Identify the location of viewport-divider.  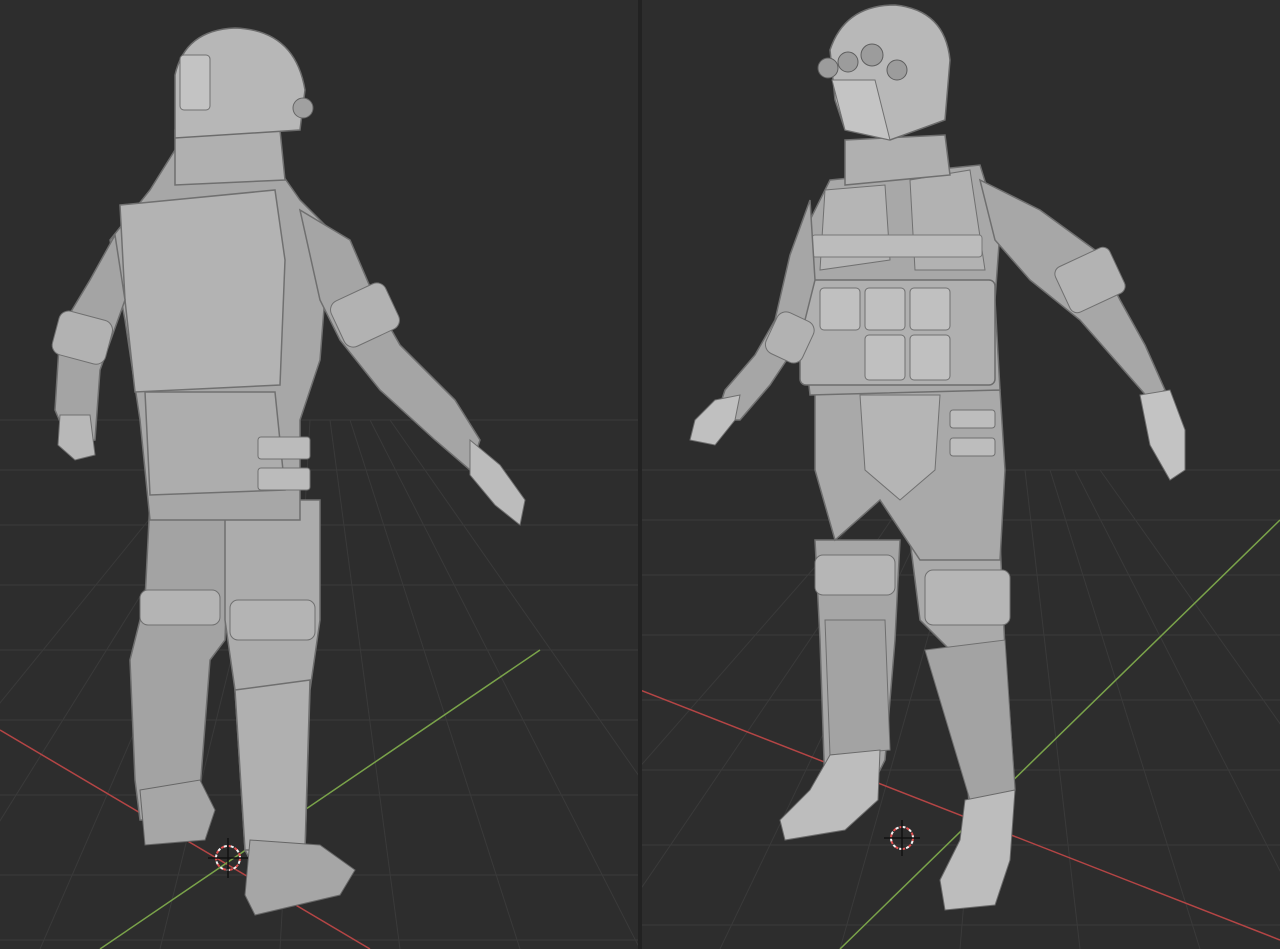
(640, 474).